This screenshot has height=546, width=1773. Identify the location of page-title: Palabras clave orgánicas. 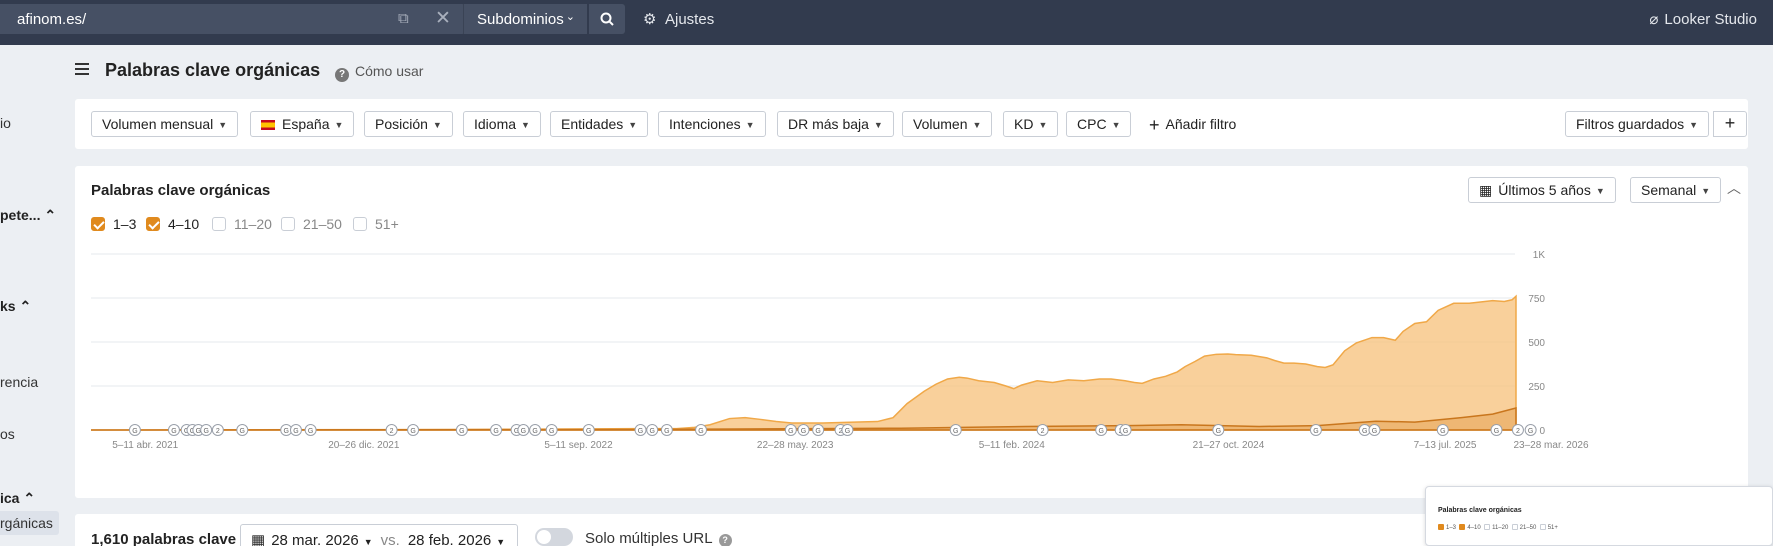
(213, 70).